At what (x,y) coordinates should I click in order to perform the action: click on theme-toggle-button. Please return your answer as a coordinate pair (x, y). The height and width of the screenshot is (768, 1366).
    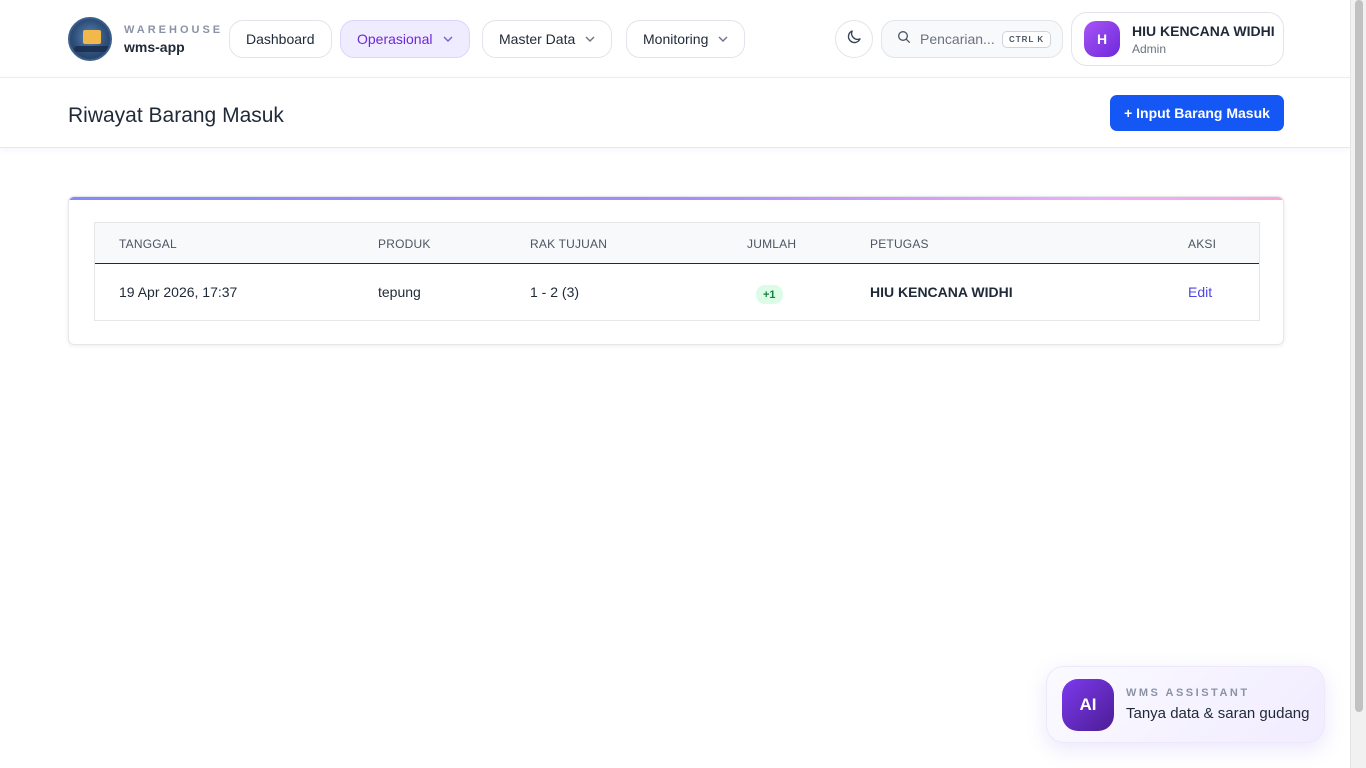
    Looking at the image, I should click on (854, 39).